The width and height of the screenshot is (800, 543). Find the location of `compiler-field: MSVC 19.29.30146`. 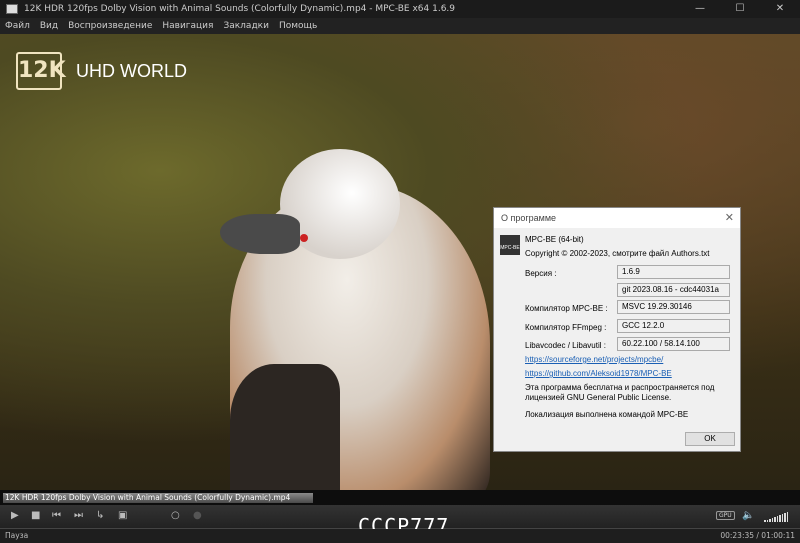

compiler-field: MSVC 19.29.30146 is located at coordinates (673, 307).